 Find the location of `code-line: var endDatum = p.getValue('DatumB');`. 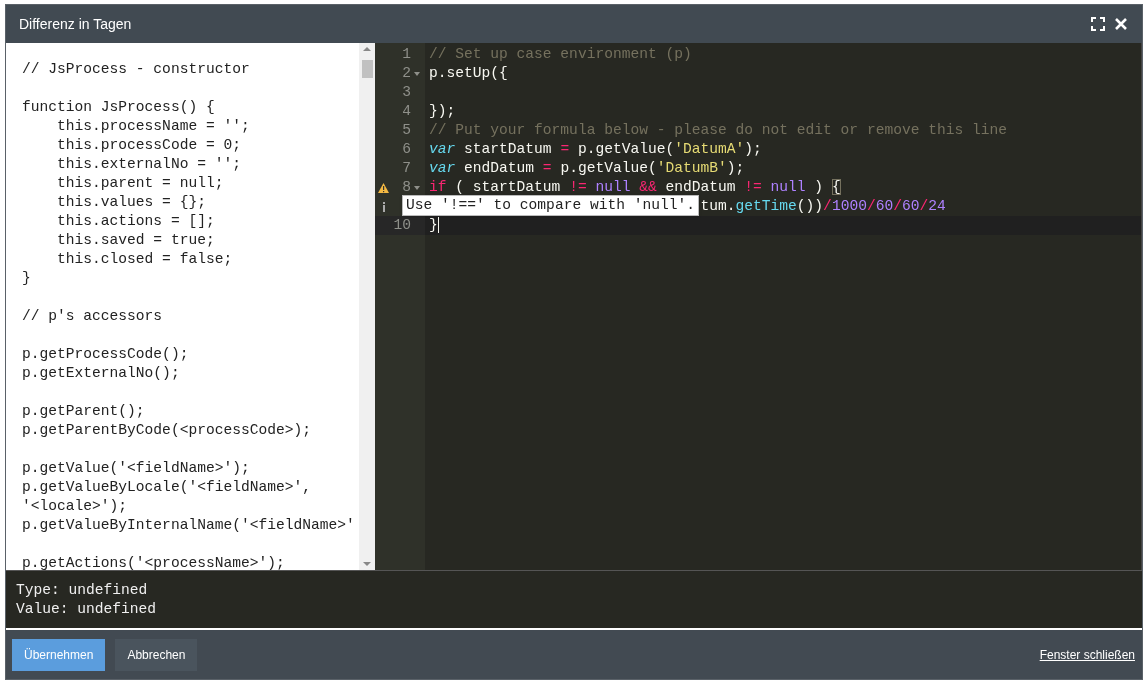

code-line: var endDatum = p.getValue('DatumB'); is located at coordinates (587, 168).